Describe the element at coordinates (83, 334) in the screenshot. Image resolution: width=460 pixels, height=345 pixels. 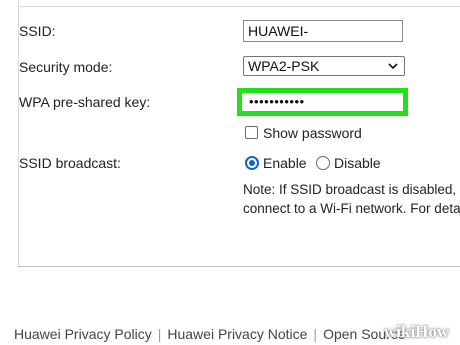
I see `privacy-policy-link: Huawei Privacy Policy` at that location.